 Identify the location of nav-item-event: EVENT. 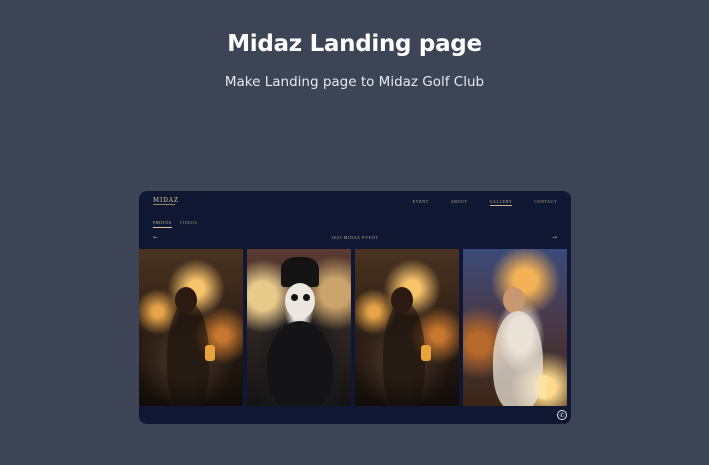
(421, 201).